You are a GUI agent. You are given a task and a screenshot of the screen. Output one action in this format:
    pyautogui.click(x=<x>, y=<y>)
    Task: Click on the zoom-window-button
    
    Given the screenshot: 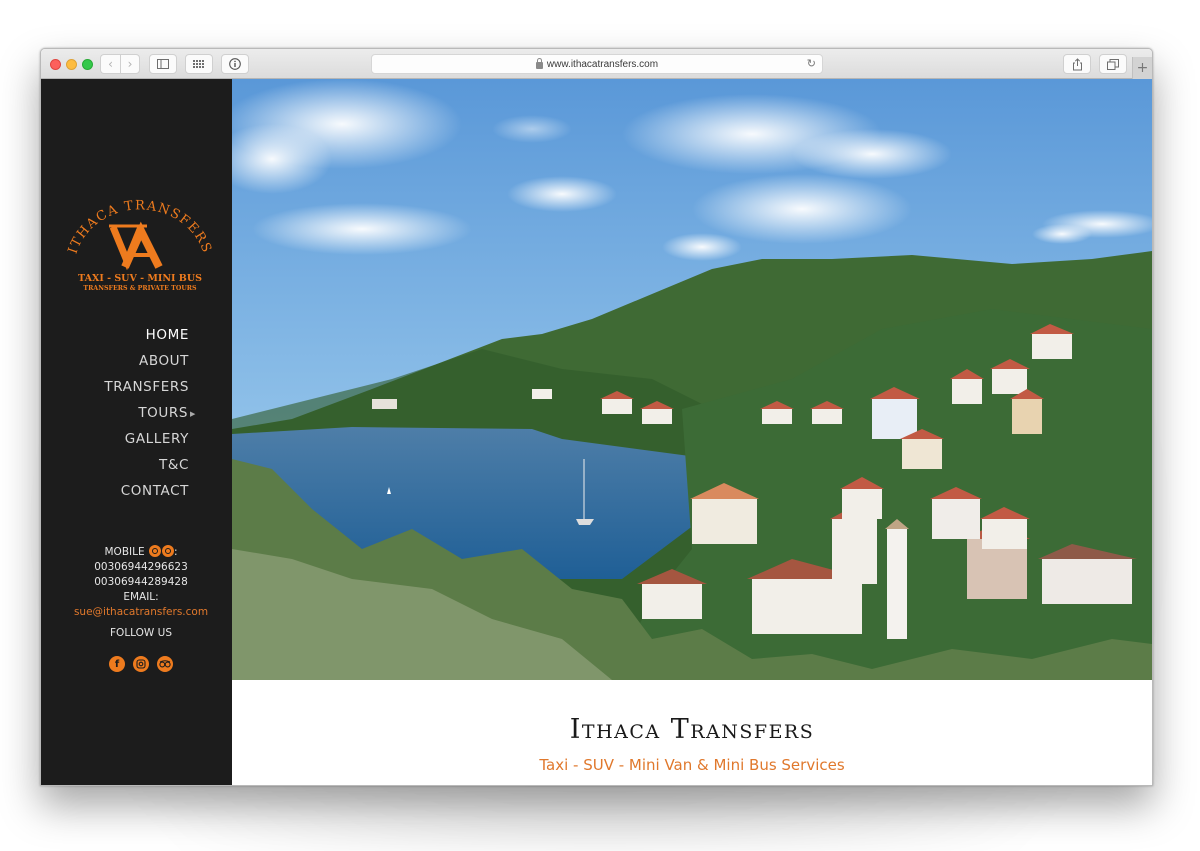 What is the action you would take?
    pyautogui.click(x=87, y=64)
    